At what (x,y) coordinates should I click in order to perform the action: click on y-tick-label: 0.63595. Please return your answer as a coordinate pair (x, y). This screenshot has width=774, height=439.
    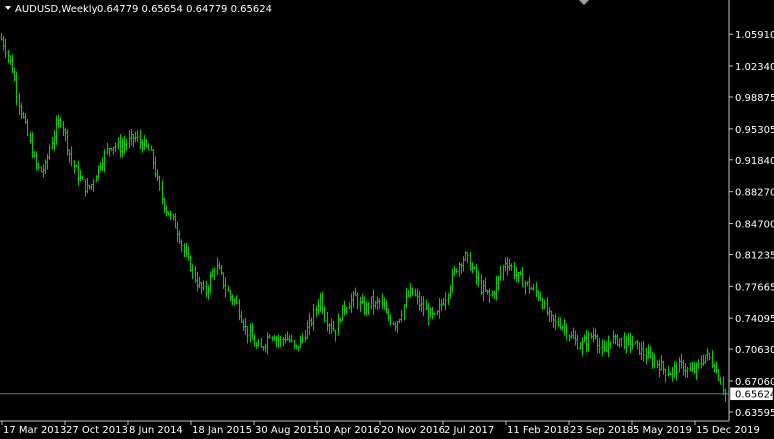
    Looking at the image, I should click on (754, 413).